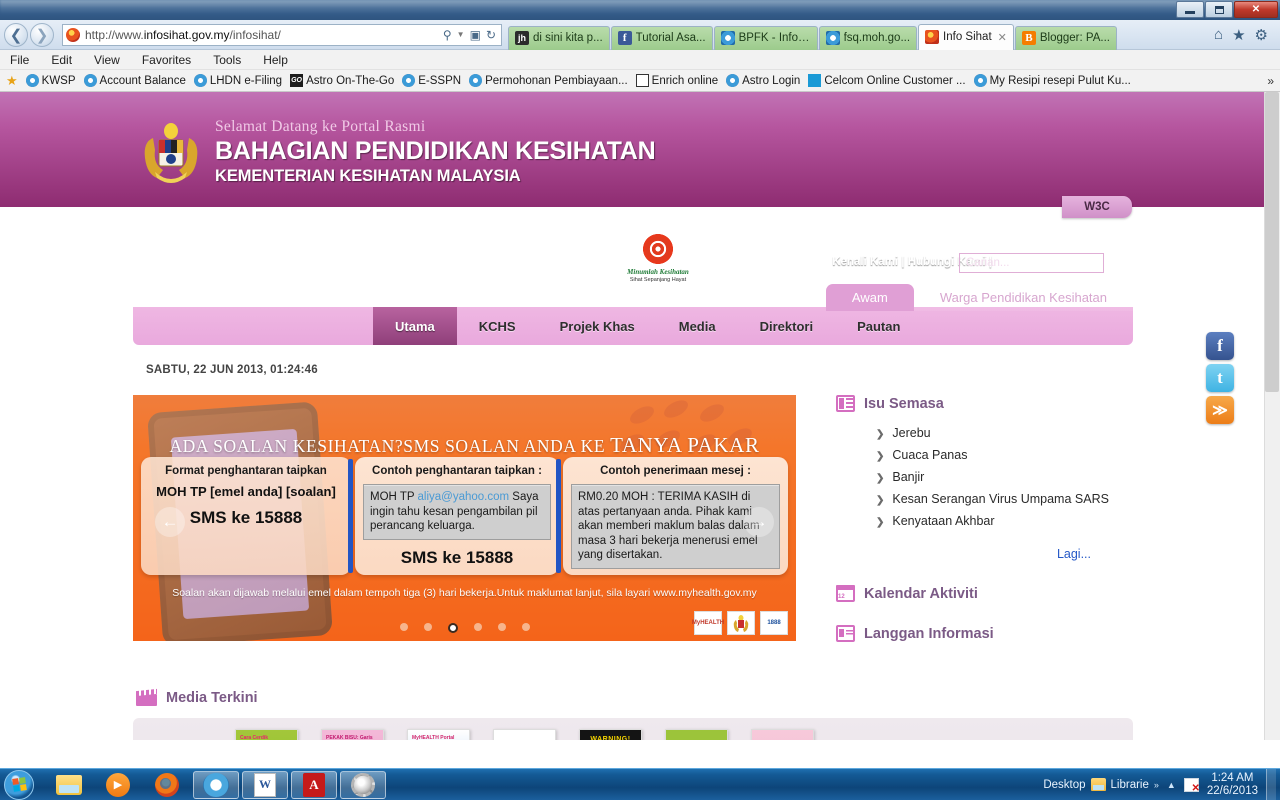  What do you see at coordinates (42, 34) in the screenshot?
I see `forward-button: ❯` at bounding box center [42, 34].